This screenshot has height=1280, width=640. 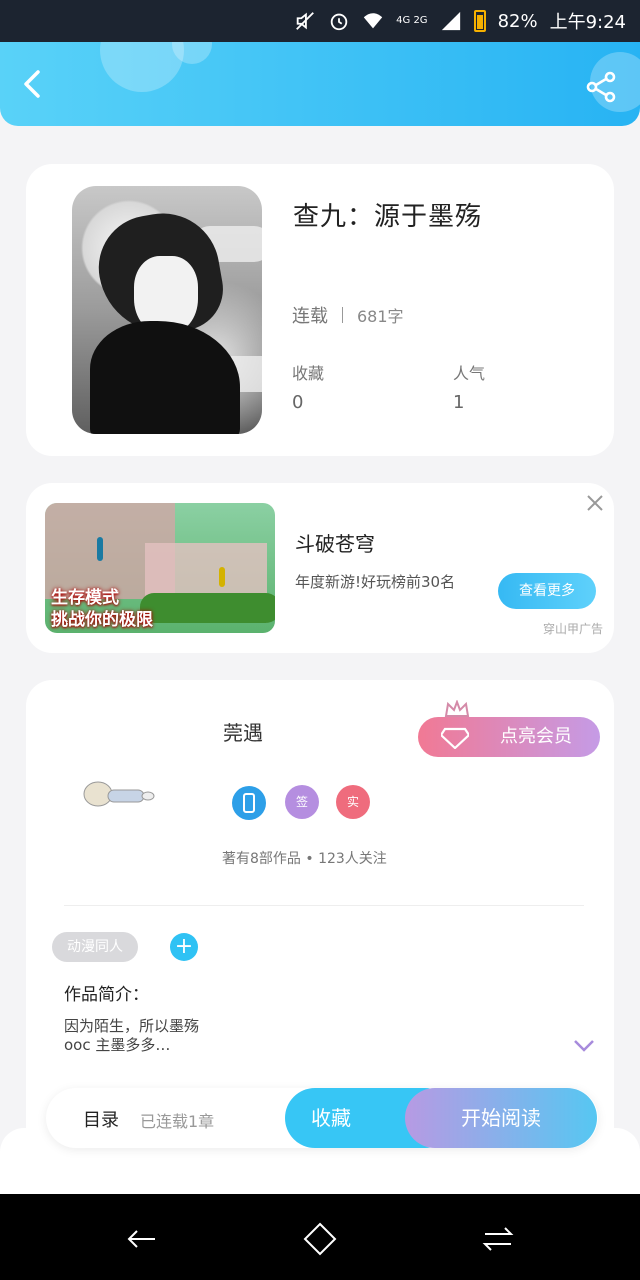 What do you see at coordinates (584, 1045) in the screenshot?
I see `chevron-down-icon` at bounding box center [584, 1045].